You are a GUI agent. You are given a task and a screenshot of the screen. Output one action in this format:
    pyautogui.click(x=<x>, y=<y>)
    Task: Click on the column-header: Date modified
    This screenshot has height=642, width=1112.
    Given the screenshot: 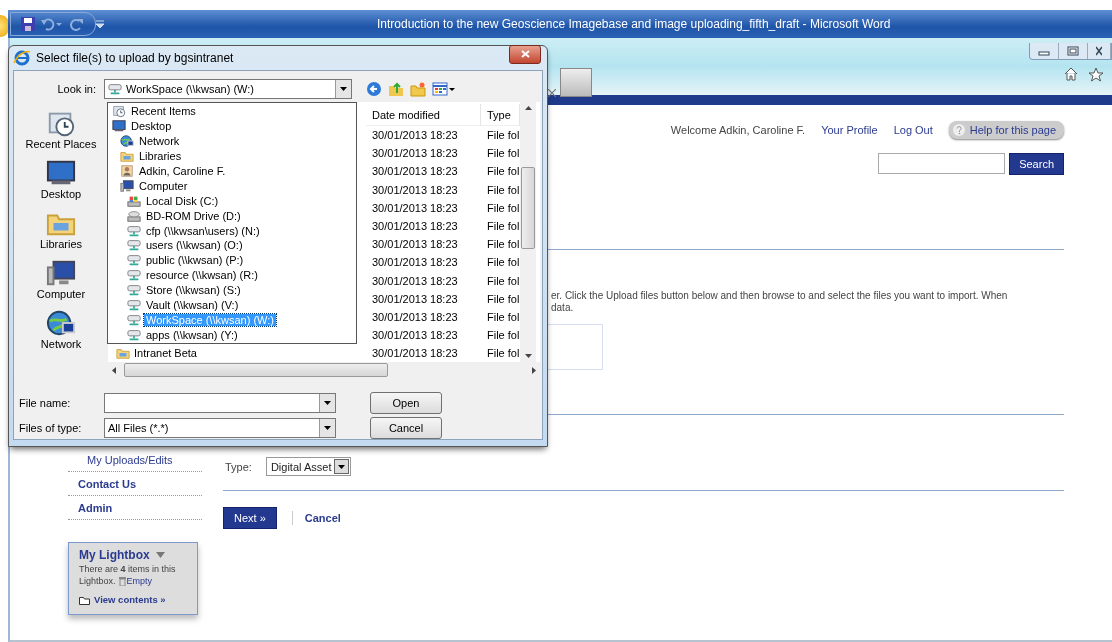 What is the action you would take?
    pyautogui.click(x=423, y=115)
    